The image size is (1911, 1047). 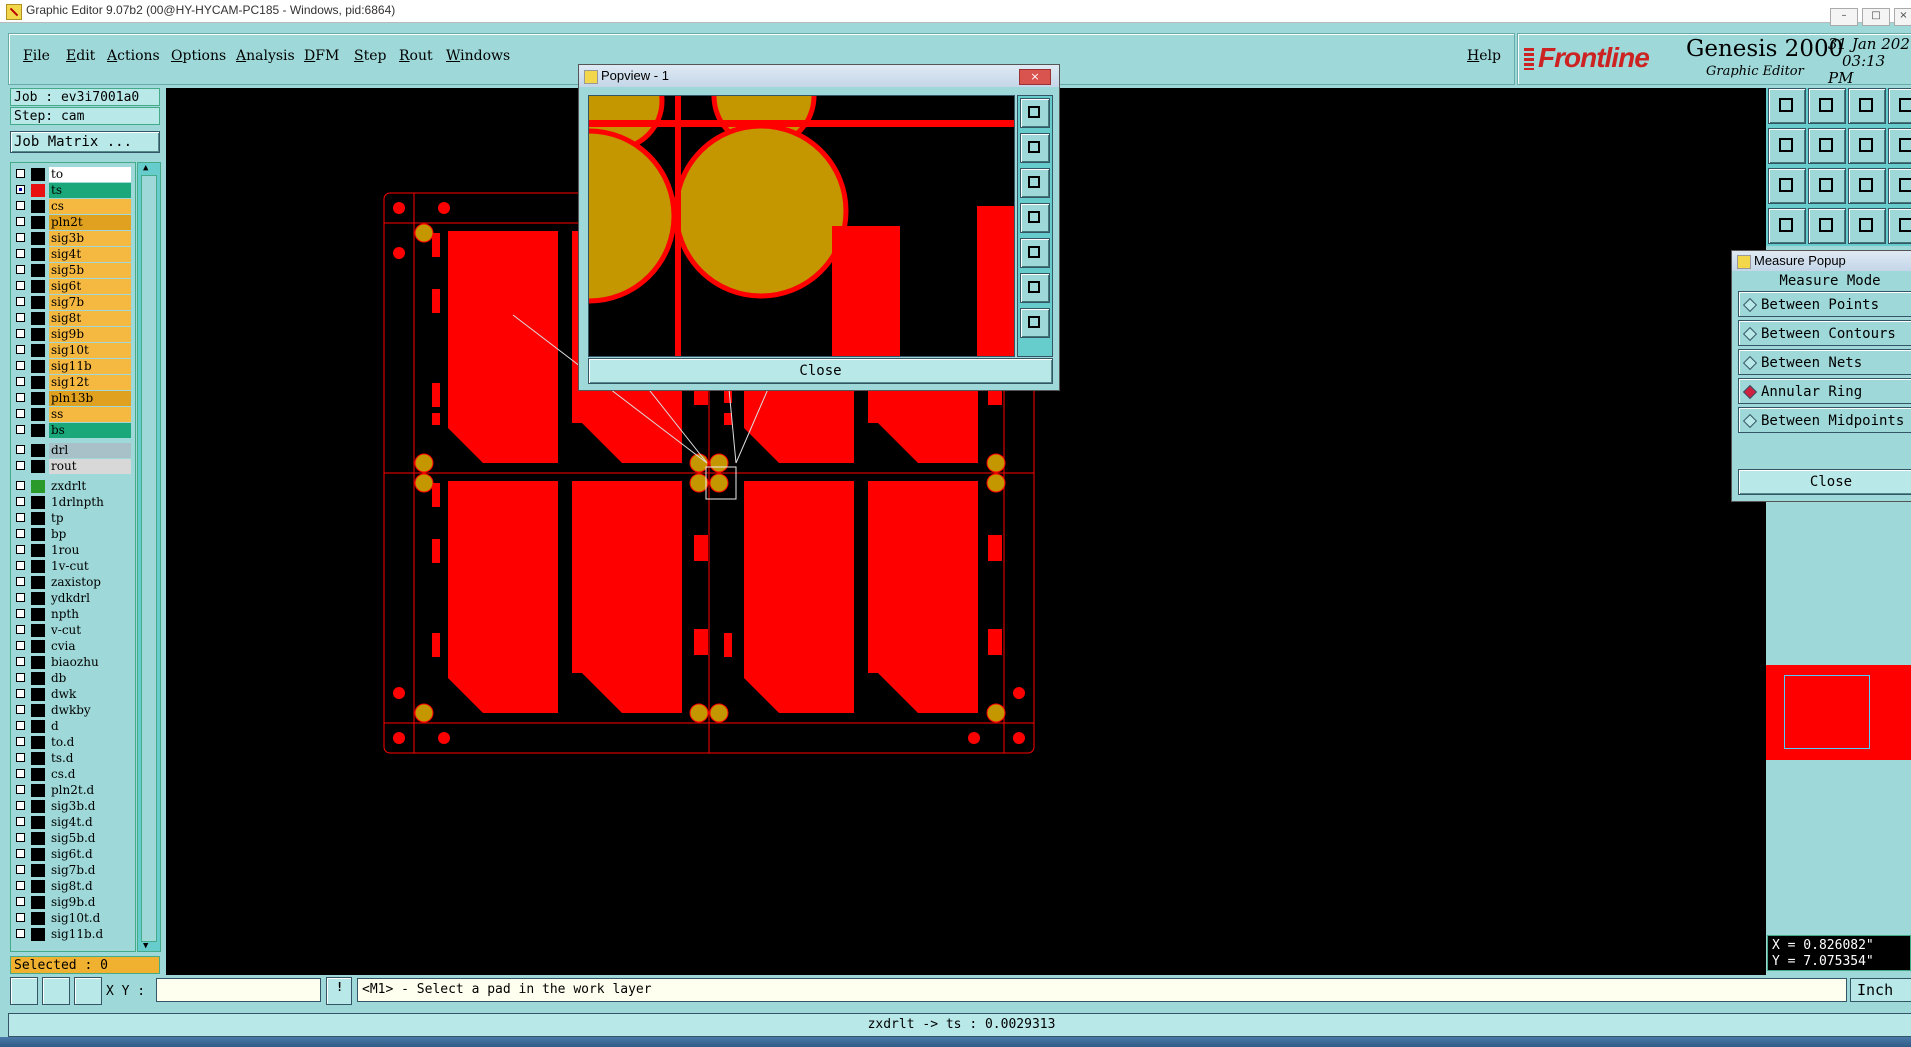 What do you see at coordinates (72, 270) in the screenshot?
I see `layer-row: sig5b` at bounding box center [72, 270].